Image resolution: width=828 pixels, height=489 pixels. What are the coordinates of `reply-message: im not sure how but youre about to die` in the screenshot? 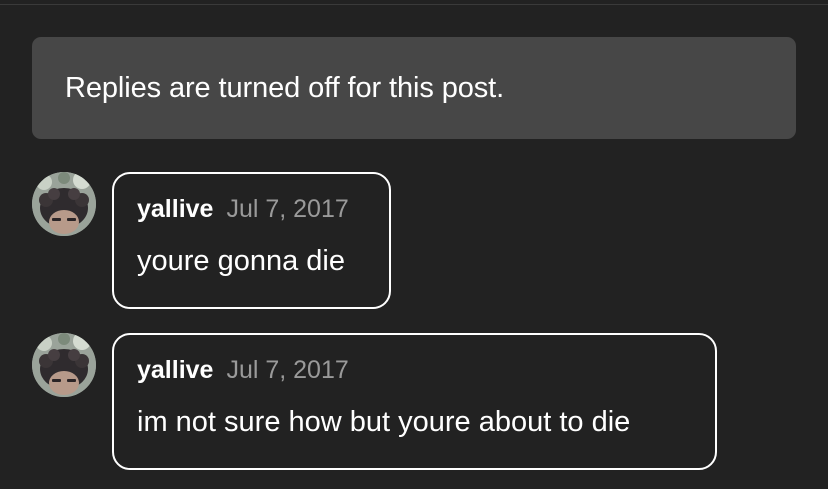 It's located at (384, 422).